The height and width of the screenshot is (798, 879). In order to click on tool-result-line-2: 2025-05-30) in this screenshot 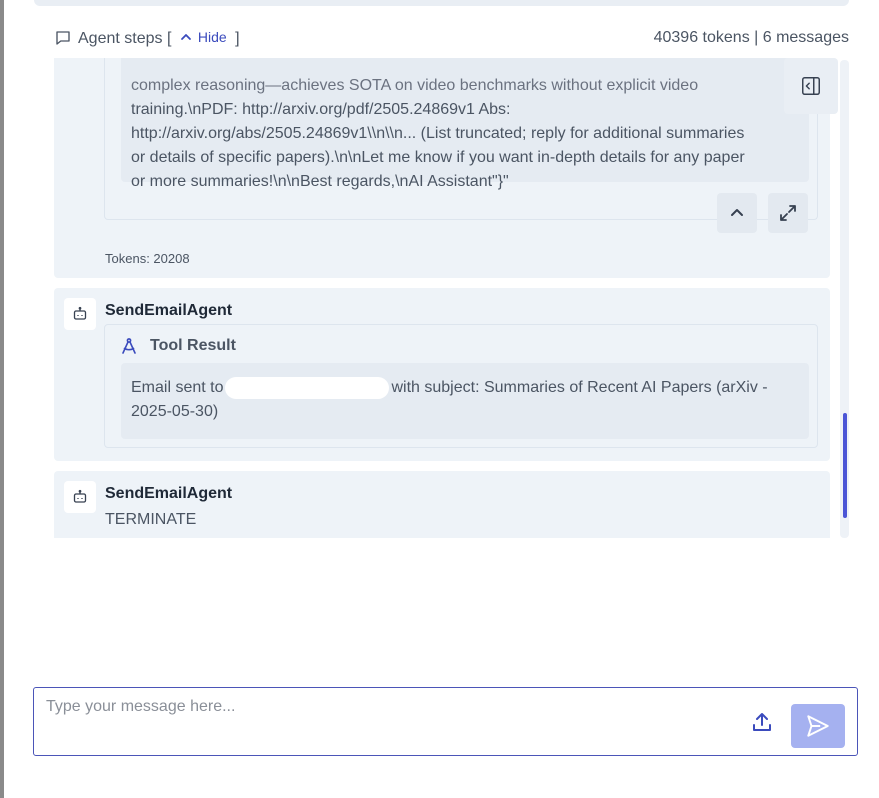, I will do `click(175, 411)`.